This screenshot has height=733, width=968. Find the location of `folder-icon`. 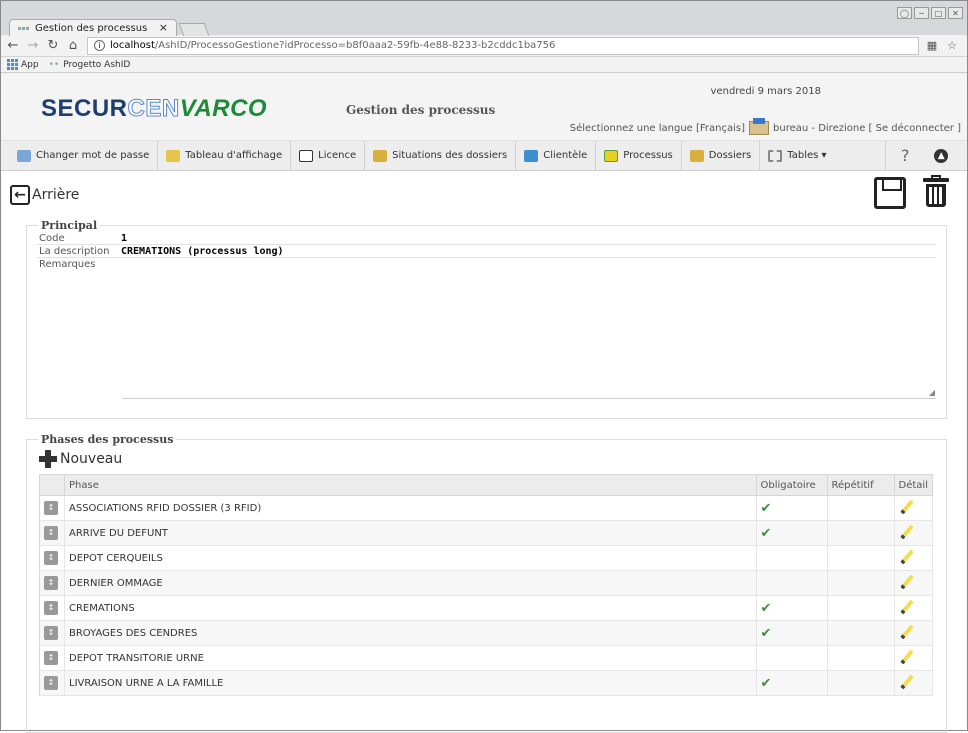

folder-icon is located at coordinates (696, 155).